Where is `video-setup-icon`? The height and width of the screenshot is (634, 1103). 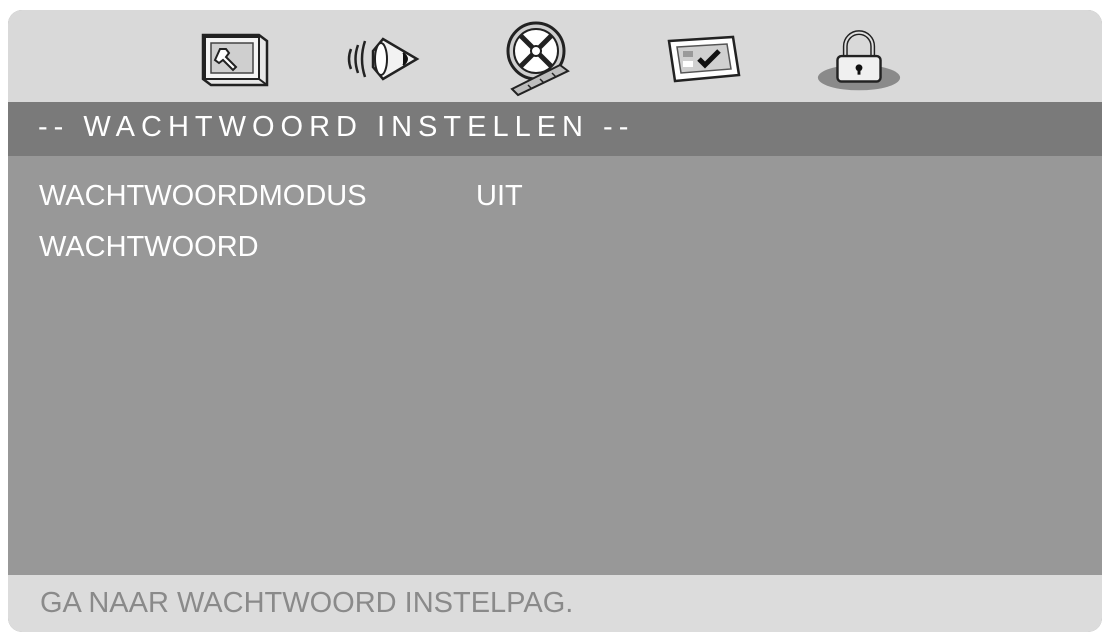 video-setup-icon is located at coordinates (538, 59).